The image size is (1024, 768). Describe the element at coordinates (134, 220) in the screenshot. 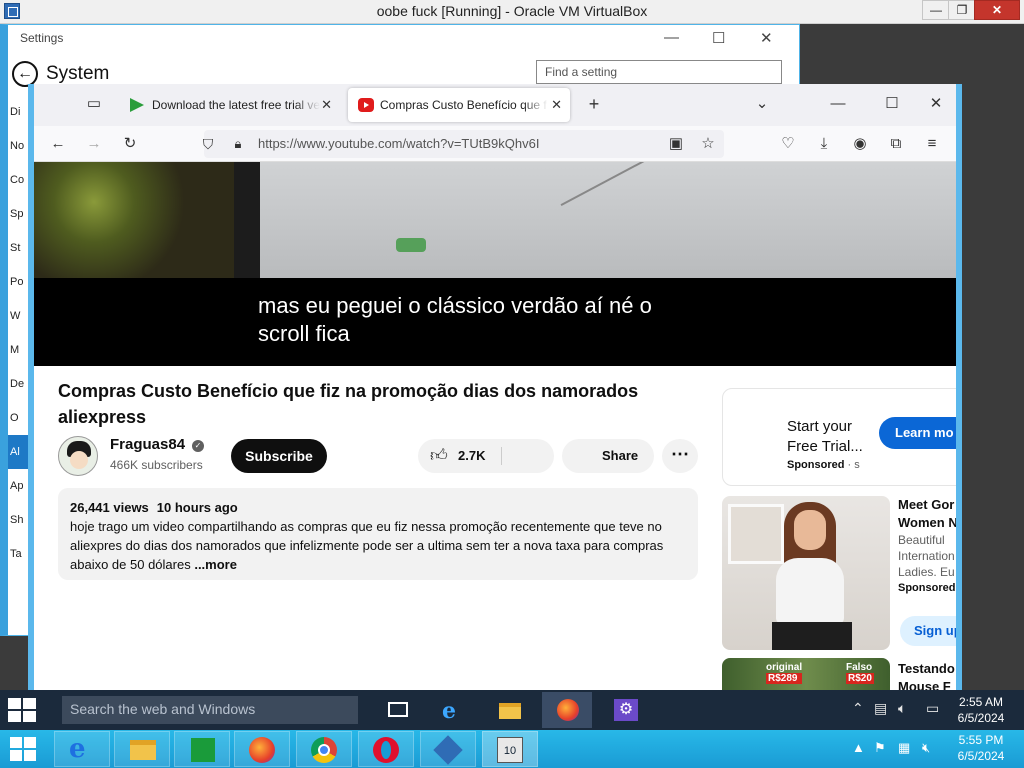

I see `video-plant` at that location.